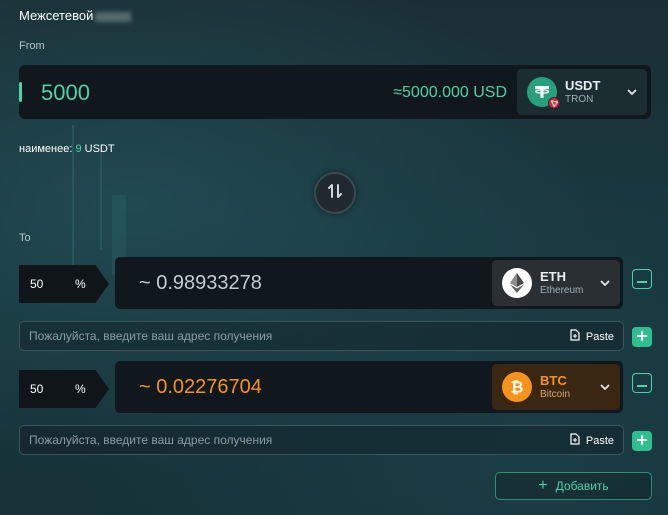 The height and width of the screenshot is (515, 668). Describe the element at coordinates (335, 92) in the screenshot. I see `from-amount-panel: 5000 ≈5000.000 USD USDT TRON` at that location.